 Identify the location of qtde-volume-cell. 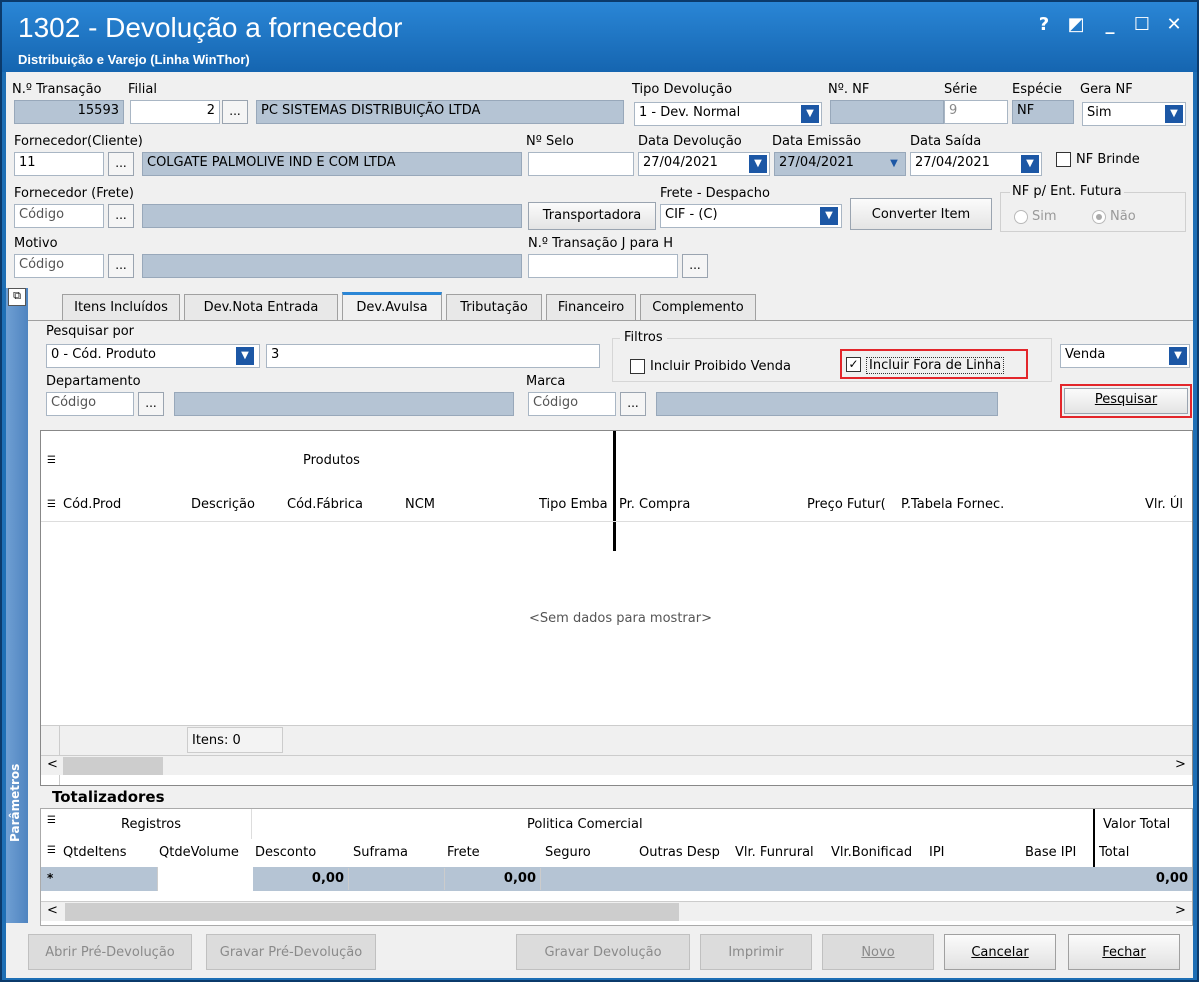
(205, 879).